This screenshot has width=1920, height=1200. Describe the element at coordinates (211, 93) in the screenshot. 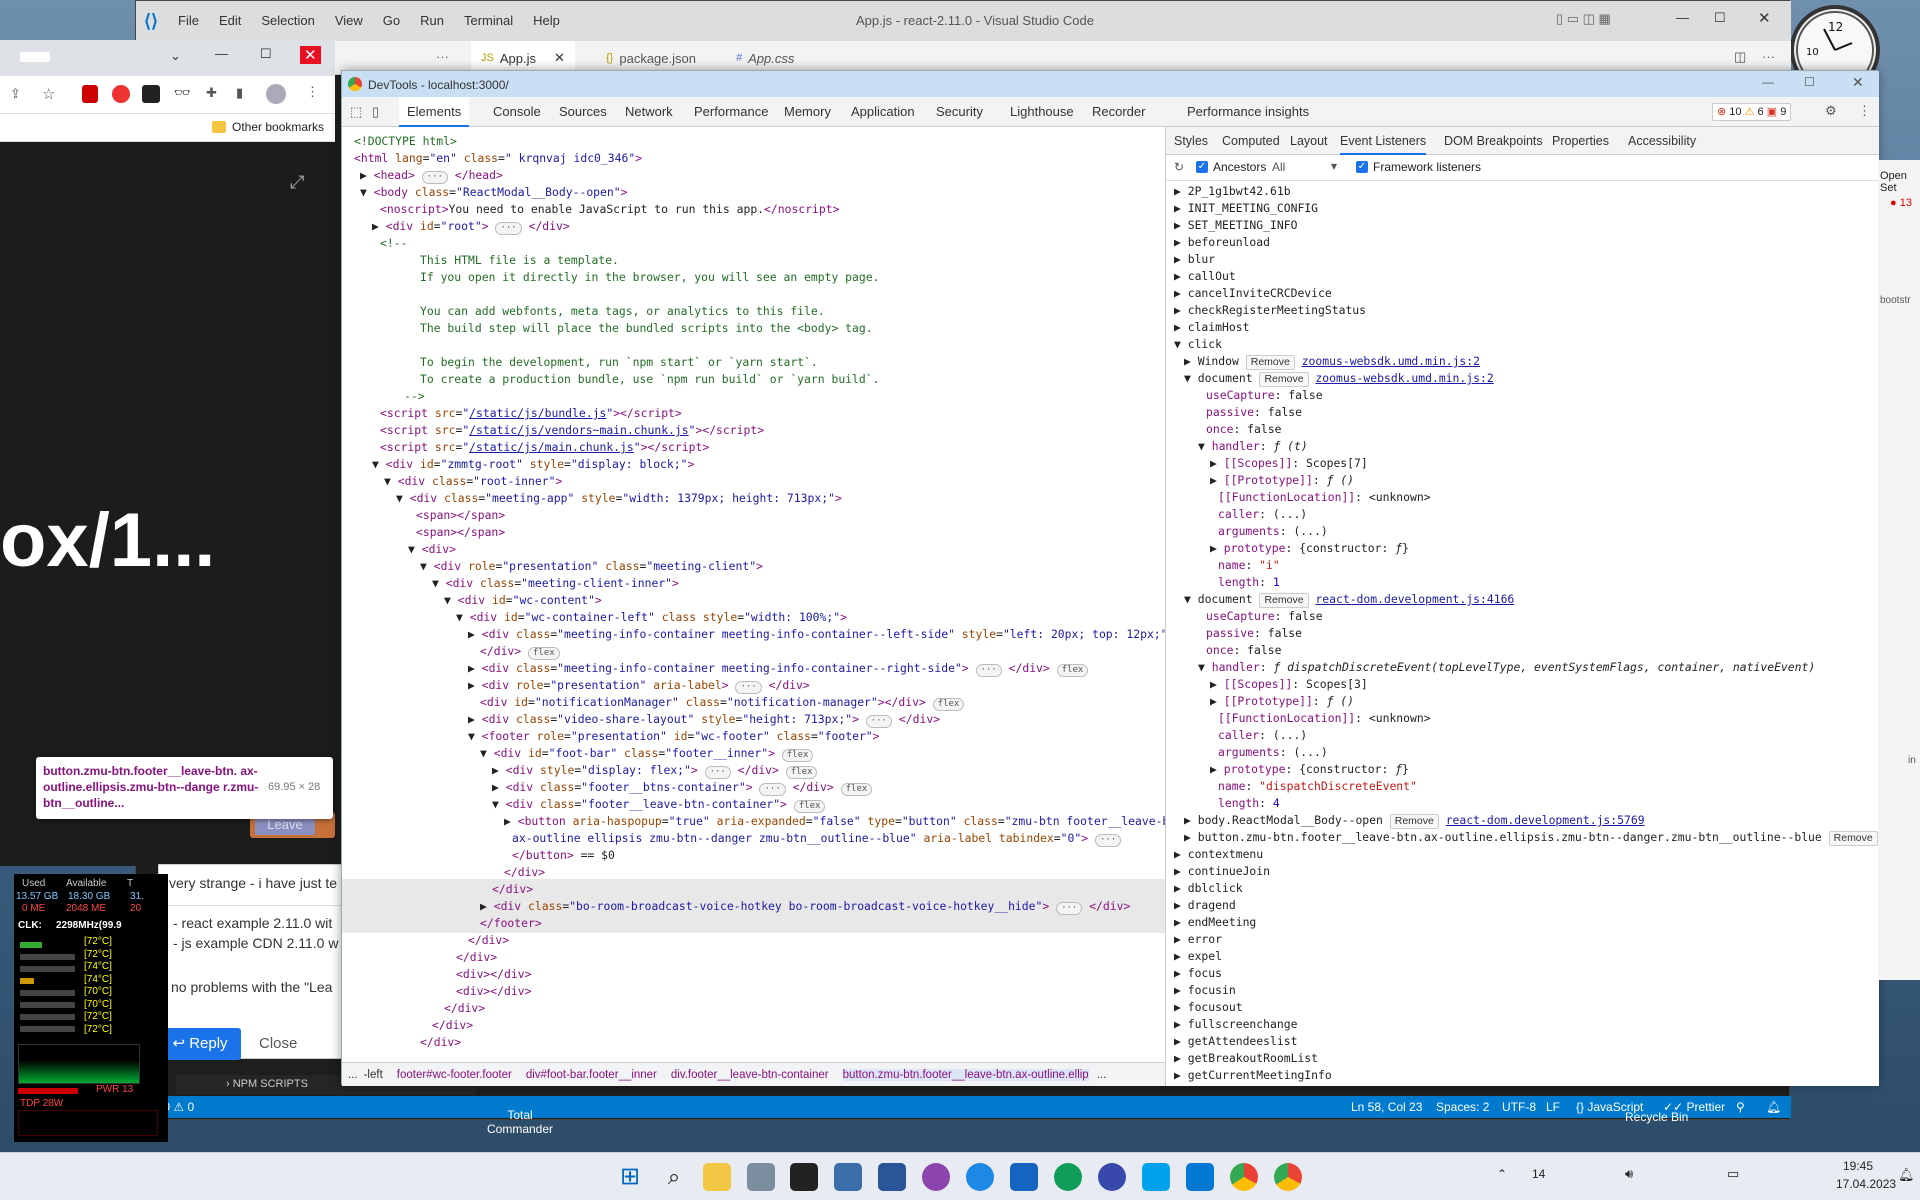

I see `extensions-puzzle-icon: ✚` at that location.